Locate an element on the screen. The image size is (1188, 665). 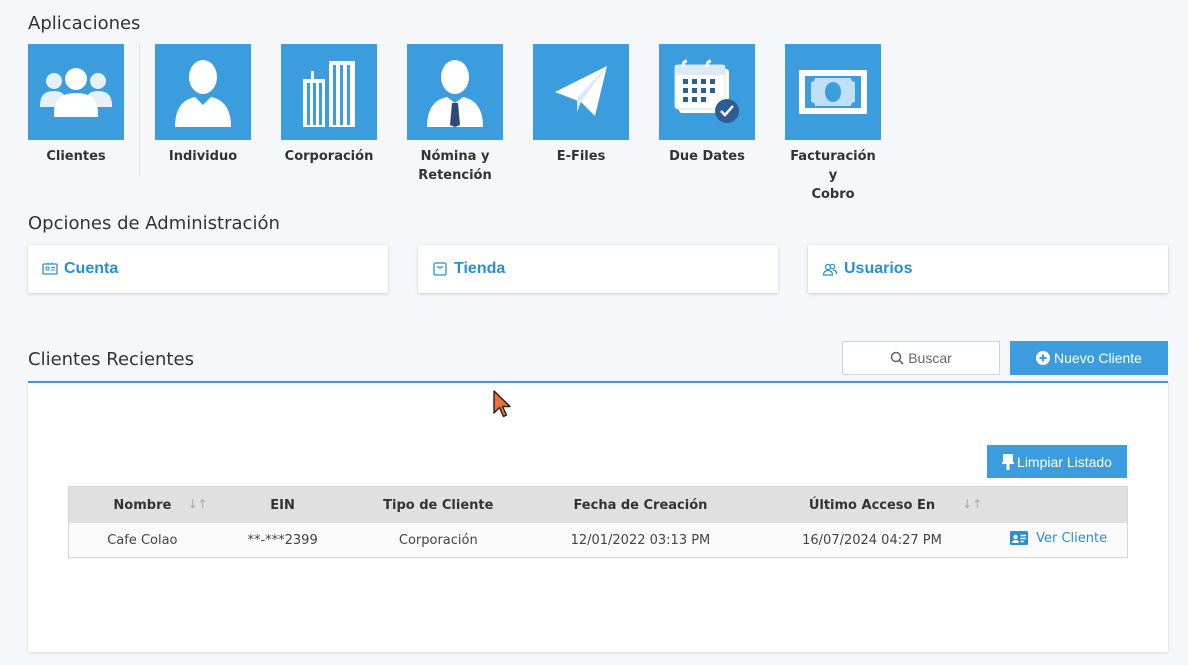
cell-ultimo-acceso: 16/07/2024 04:27 PM is located at coordinates (872, 540).